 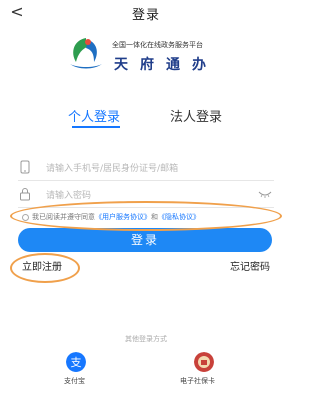 I want to click on tab-personal-login: 个人登录, so click(x=94, y=115).